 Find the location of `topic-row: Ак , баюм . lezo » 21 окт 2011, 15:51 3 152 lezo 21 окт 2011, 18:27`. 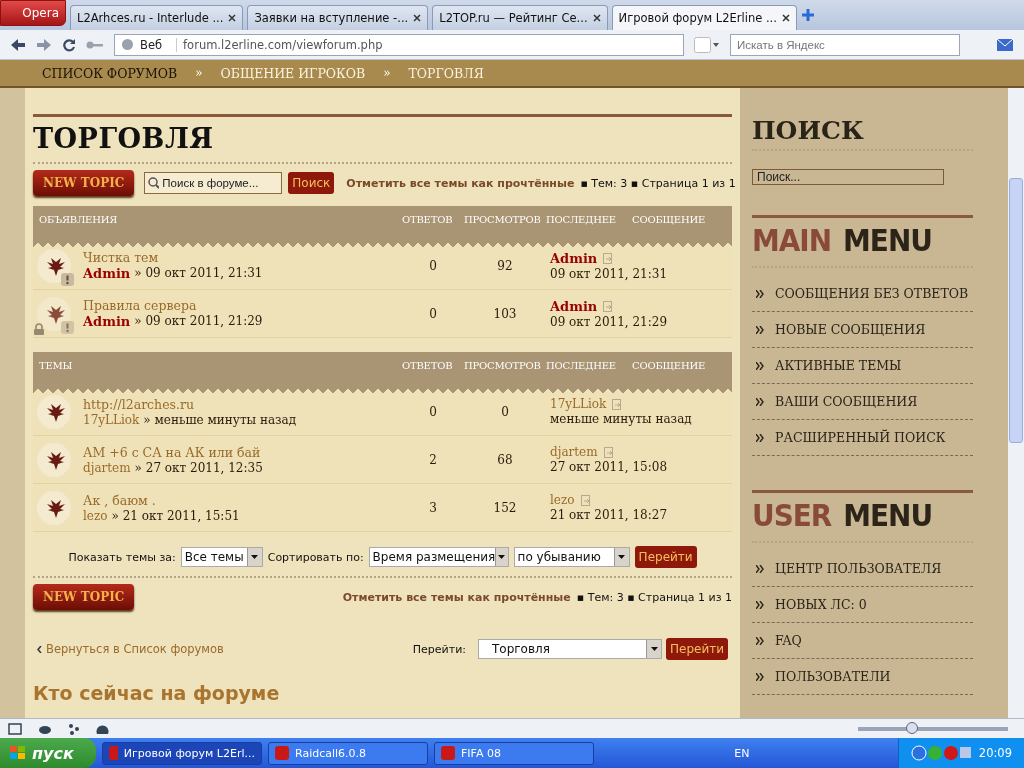

topic-row: Ак , баюм . lezo » 21 окт 2011, 15:51 3 152 lezo 21 окт 2011, 18:27 is located at coordinates (382, 508).